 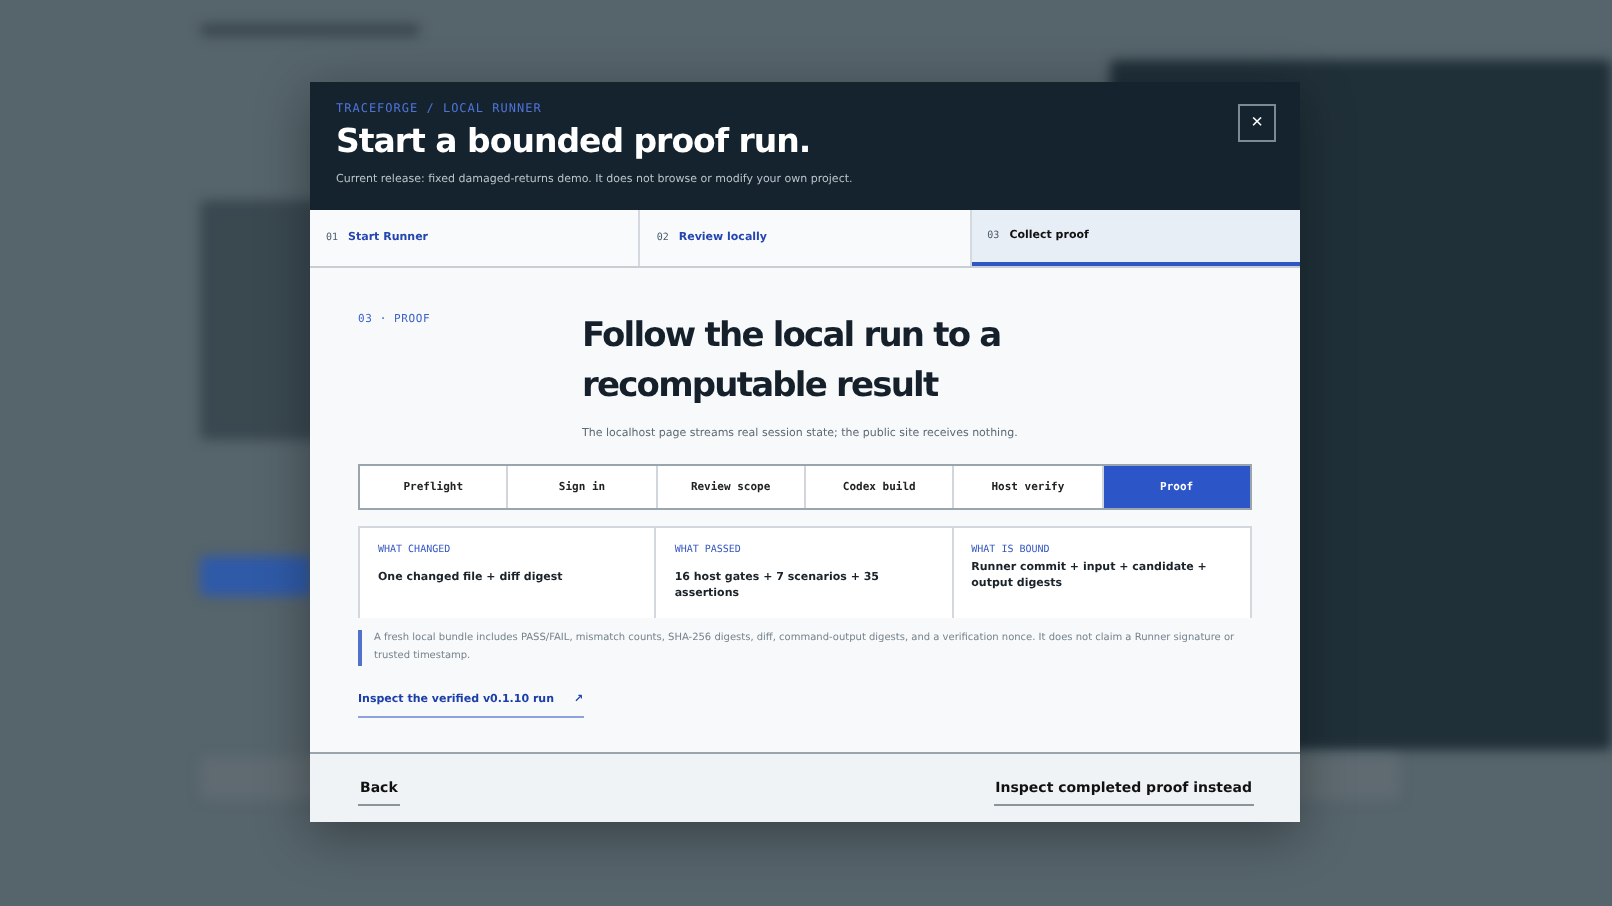 What do you see at coordinates (574, 141) in the screenshot?
I see `dialog-title: Start a bounded proof run.` at bounding box center [574, 141].